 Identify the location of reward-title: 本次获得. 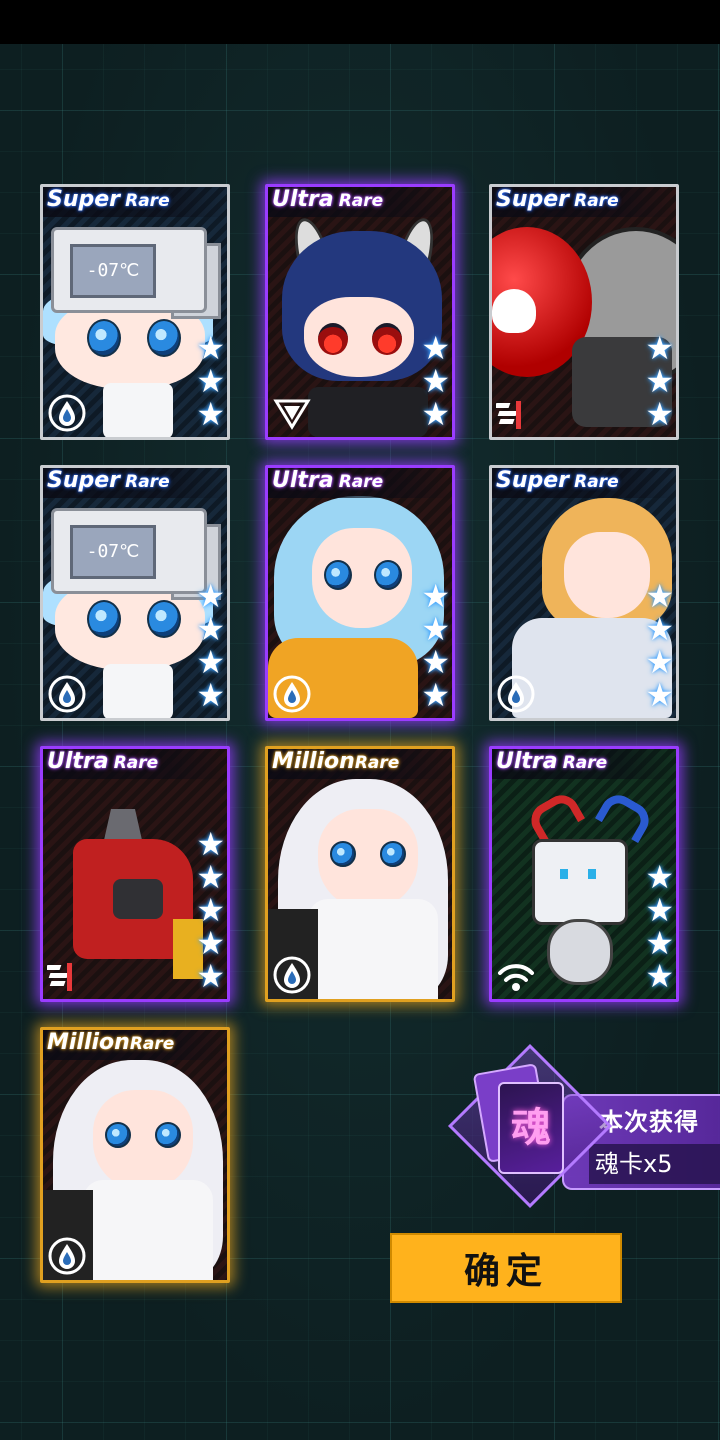
(649, 1122).